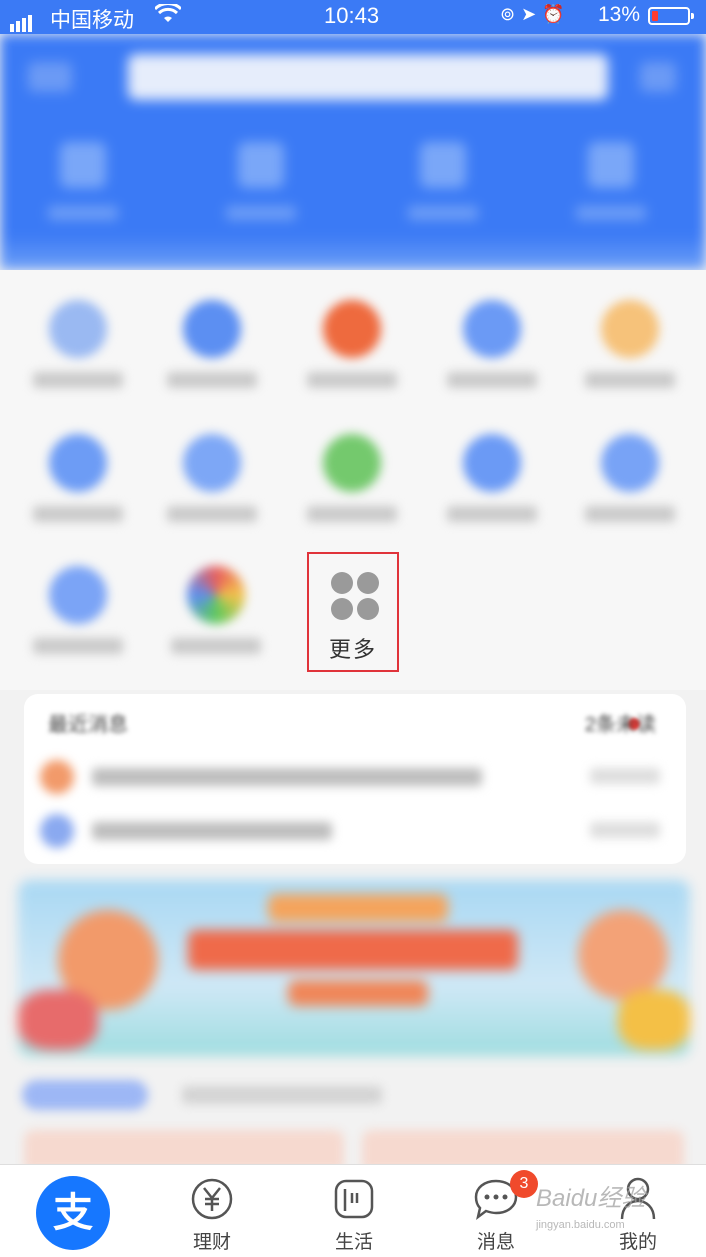 The image size is (706, 1257). I want to click on more-button: 更多, so click(353, 612).